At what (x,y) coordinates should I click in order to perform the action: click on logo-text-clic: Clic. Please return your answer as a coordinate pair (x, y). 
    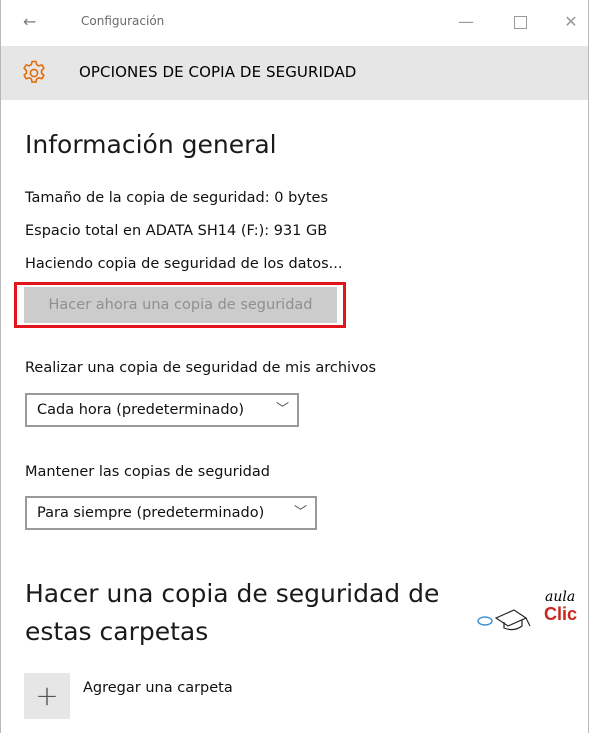
    Looking at the image, I should click on (561, 614).